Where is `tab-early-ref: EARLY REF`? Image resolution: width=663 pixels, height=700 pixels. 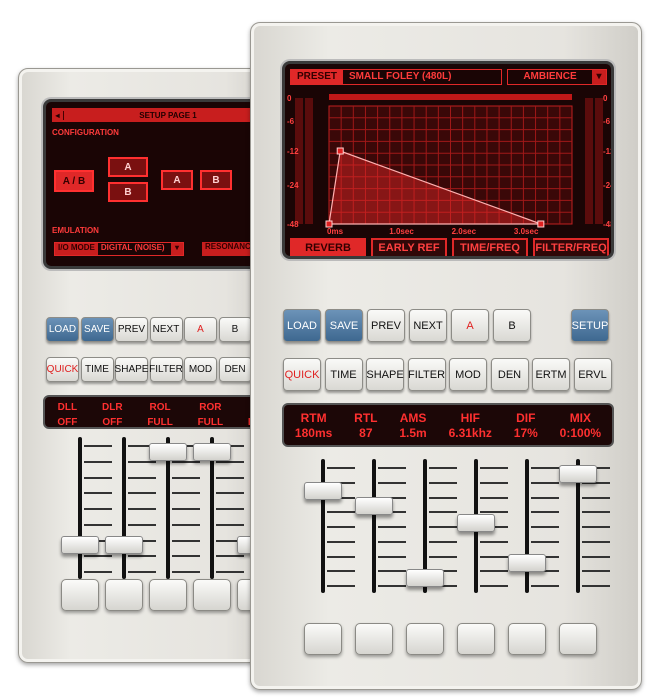 tab-early-ref: EARLY REF is located at coordinates (409, 247).